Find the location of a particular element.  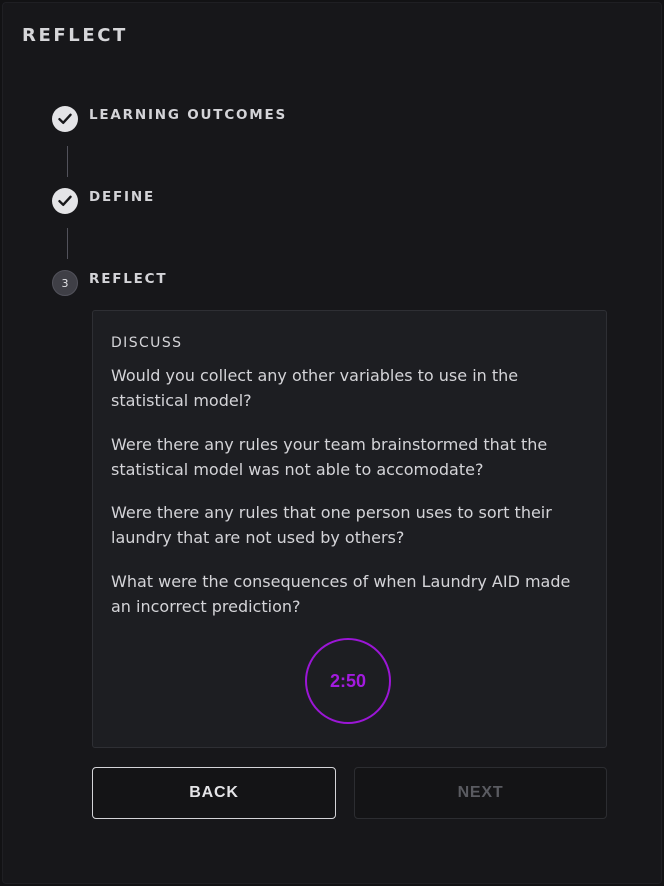

back-button: BACK is located at coordinates (214, 793).